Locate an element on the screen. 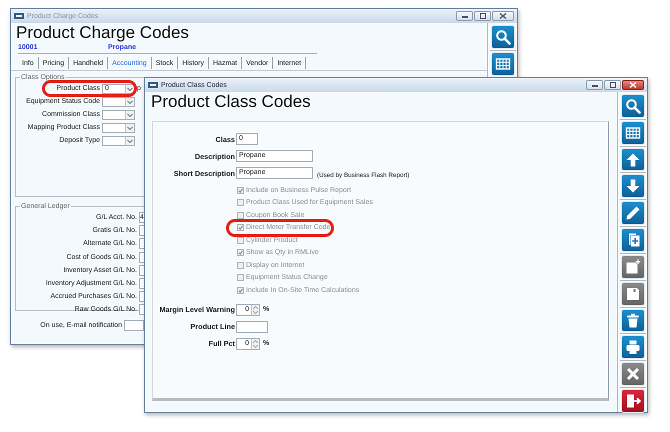 This screenshot has width=670, height=432. down-button is located at coordinates (633, 186).